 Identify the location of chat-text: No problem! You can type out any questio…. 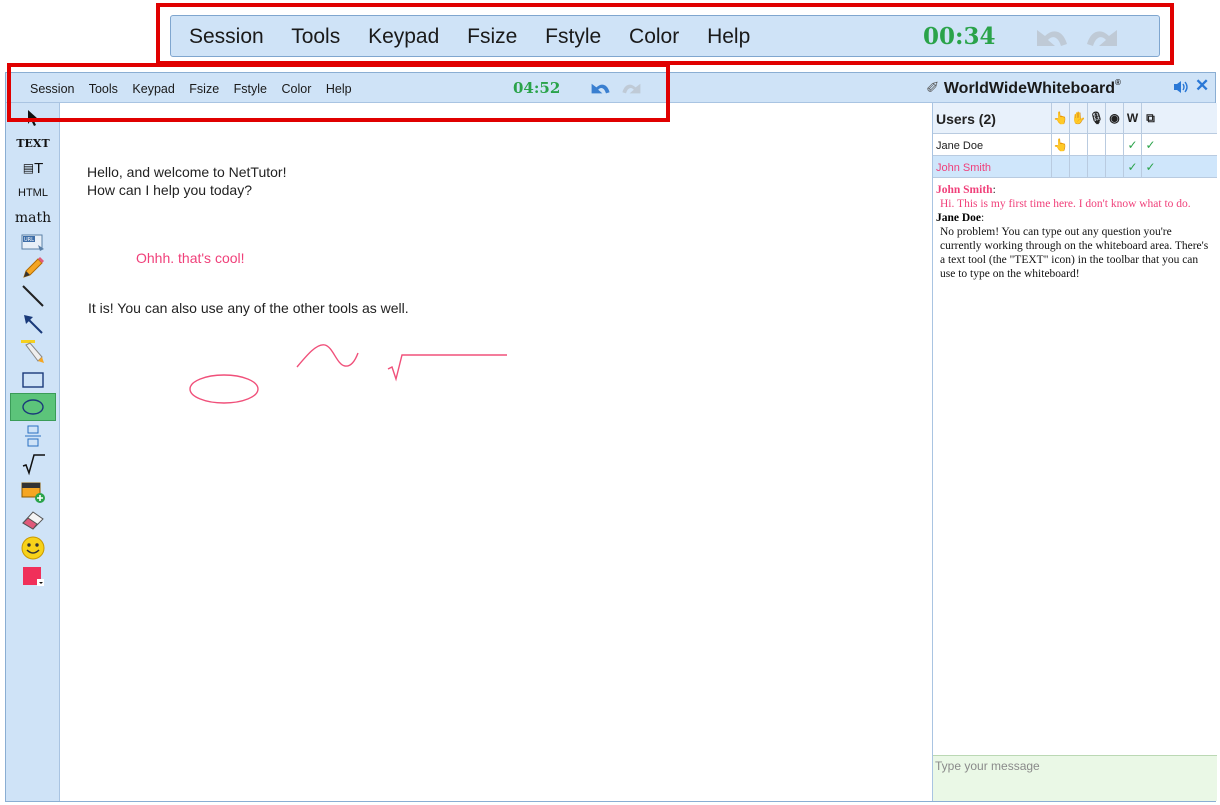
(1074, 253).